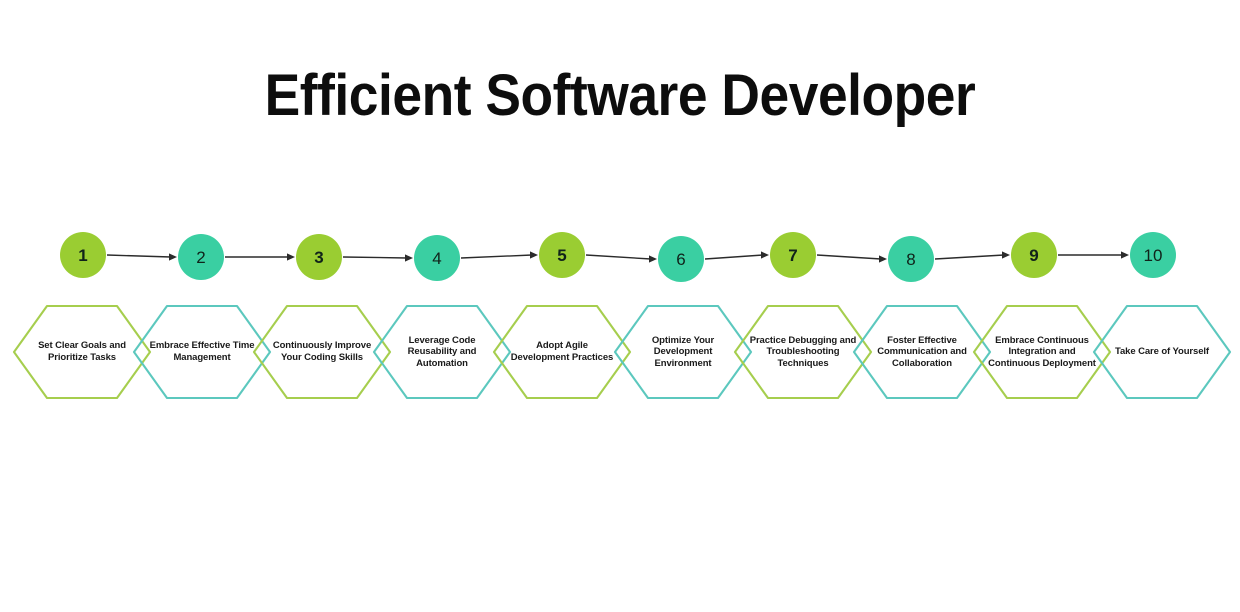 This screenshot has width=1240, height=612. I want to click on step-number-label: 1, so click(83, 255).